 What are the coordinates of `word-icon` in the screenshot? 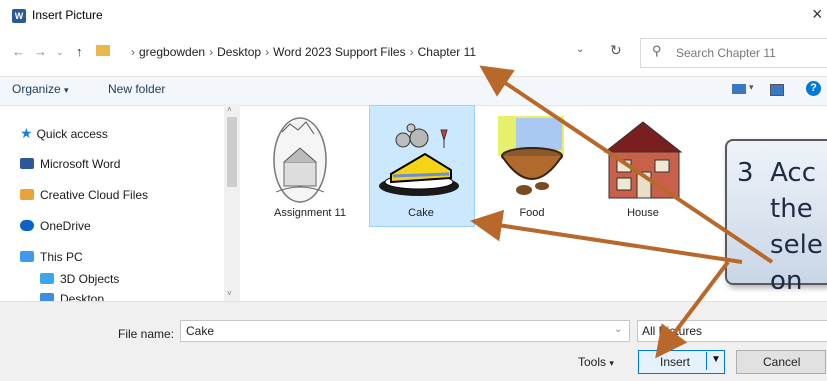 It's located at (27, 163).